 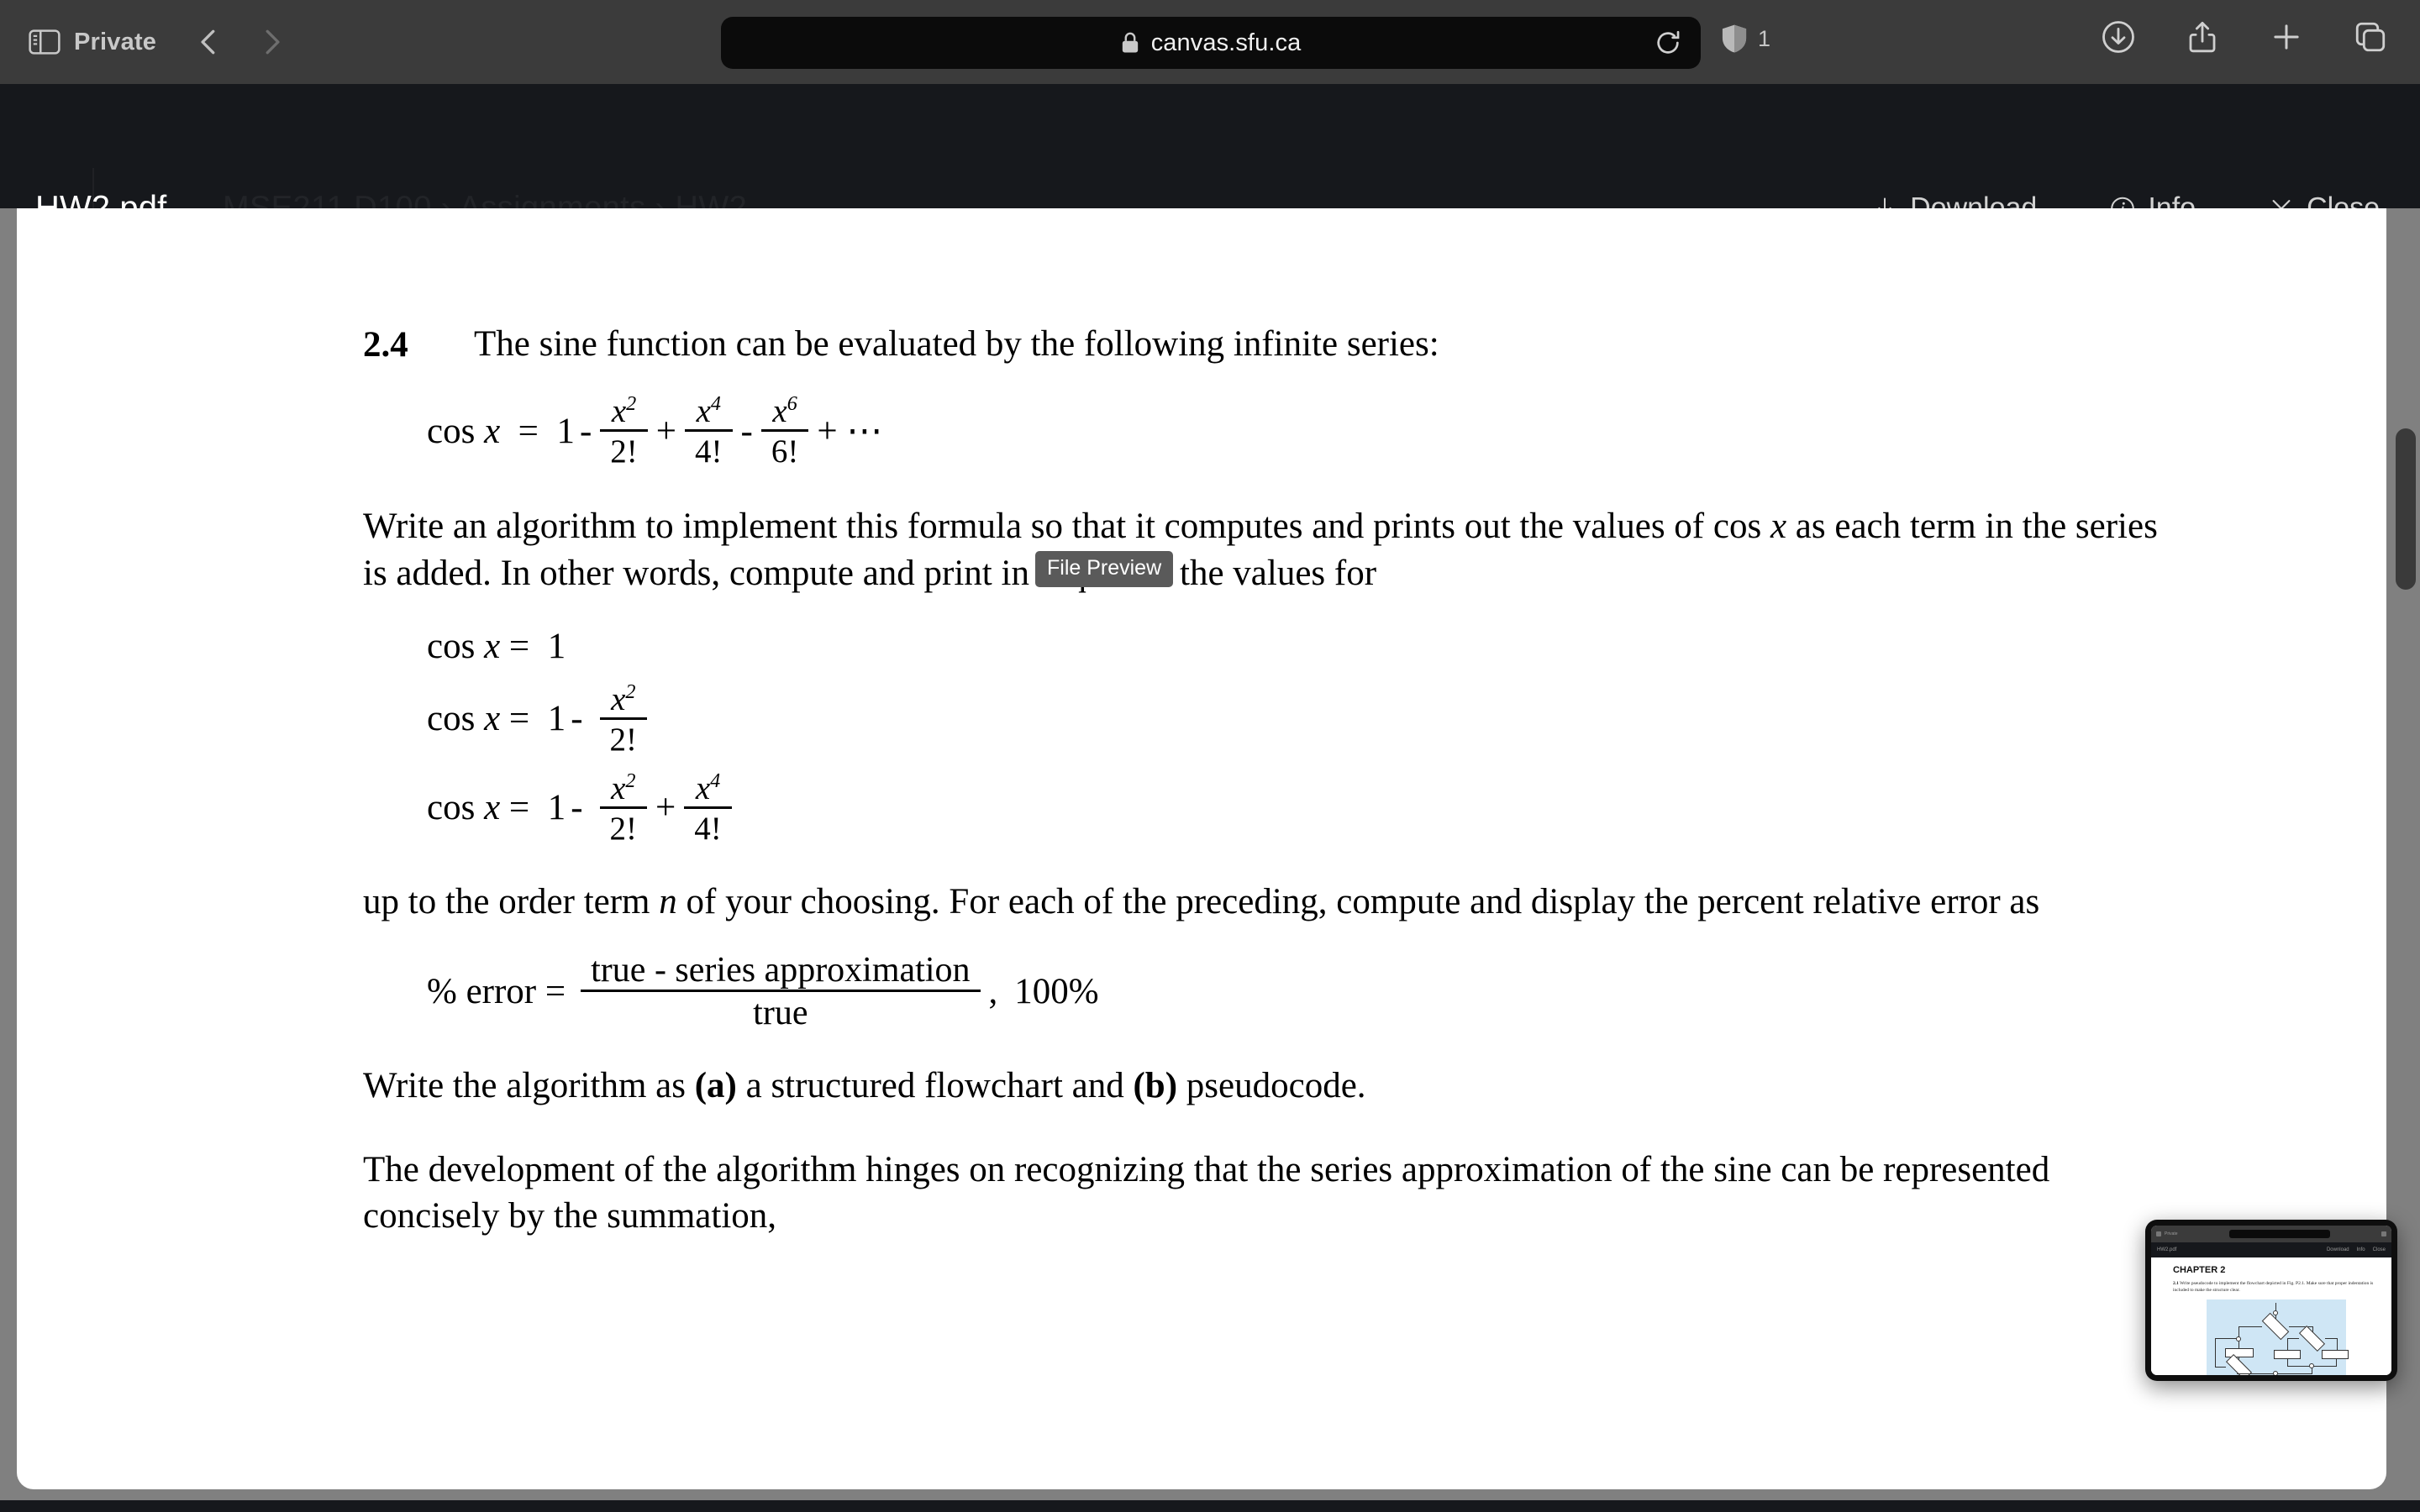 I want to click on para3-part-b: a structured flowchart and, so click(x=935, y=1085).